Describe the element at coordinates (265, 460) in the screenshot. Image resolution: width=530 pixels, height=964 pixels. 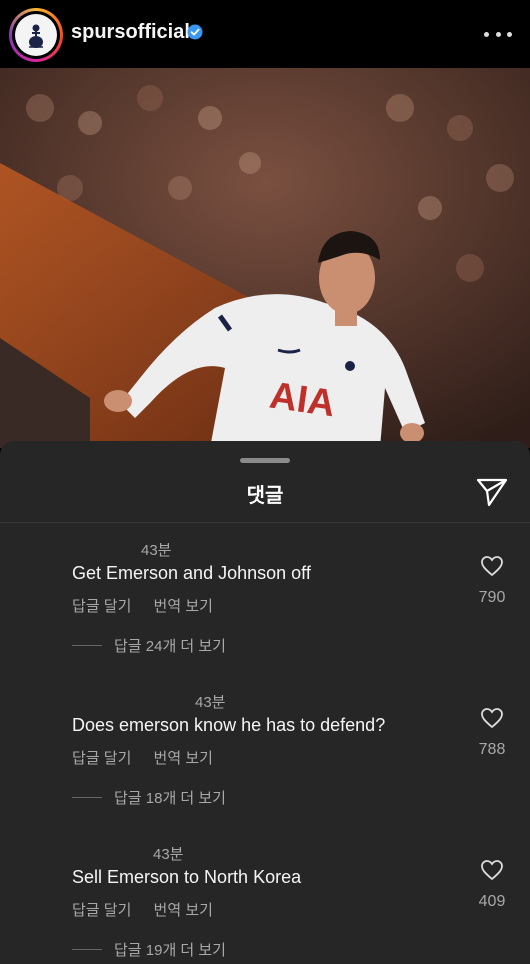
I see `drag-handle` at that location.